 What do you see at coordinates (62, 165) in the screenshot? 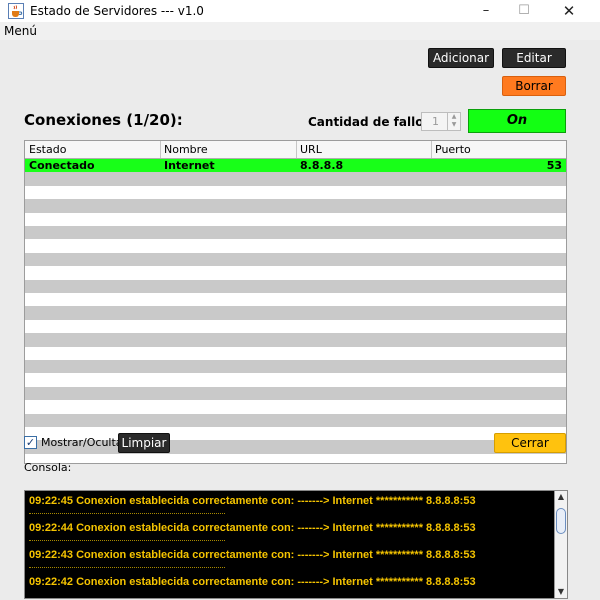
I see `cell-estado: Conectado` at bounding box center [62, 165].